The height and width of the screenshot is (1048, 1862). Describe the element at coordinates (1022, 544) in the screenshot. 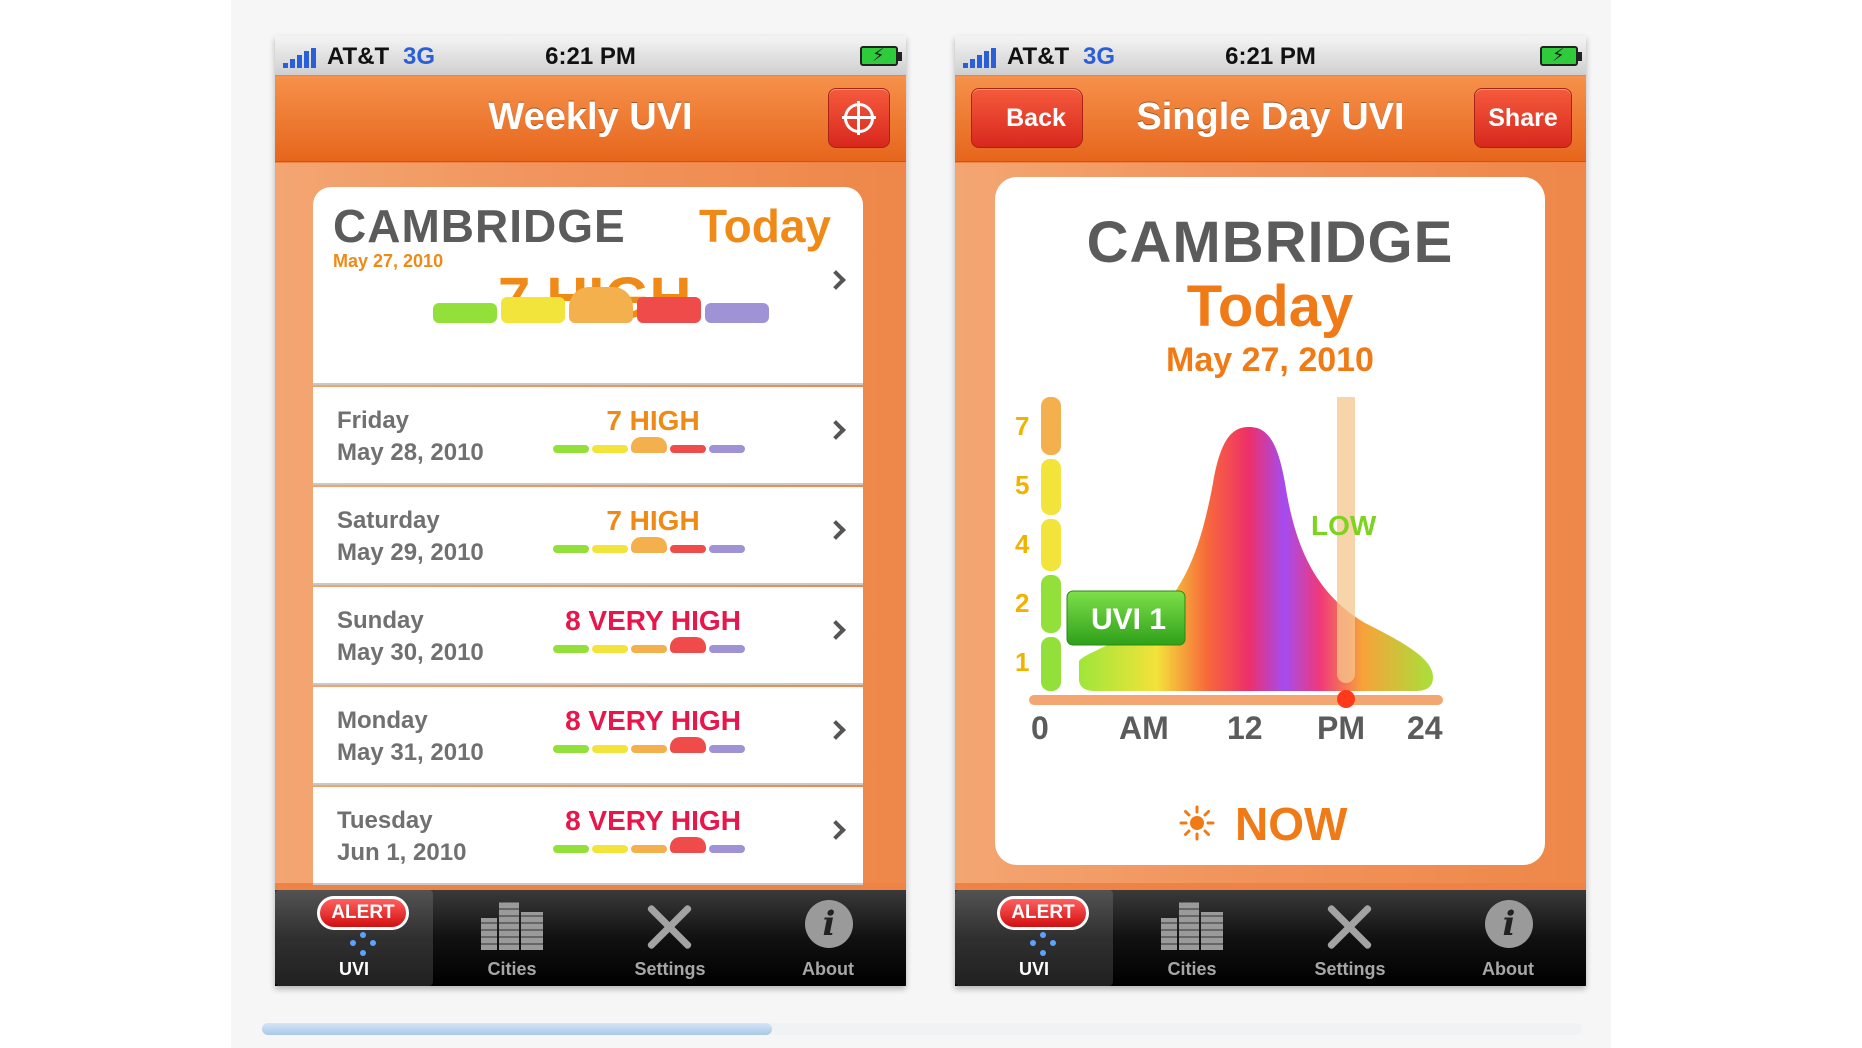

I see `y-tick: 4` at that location.